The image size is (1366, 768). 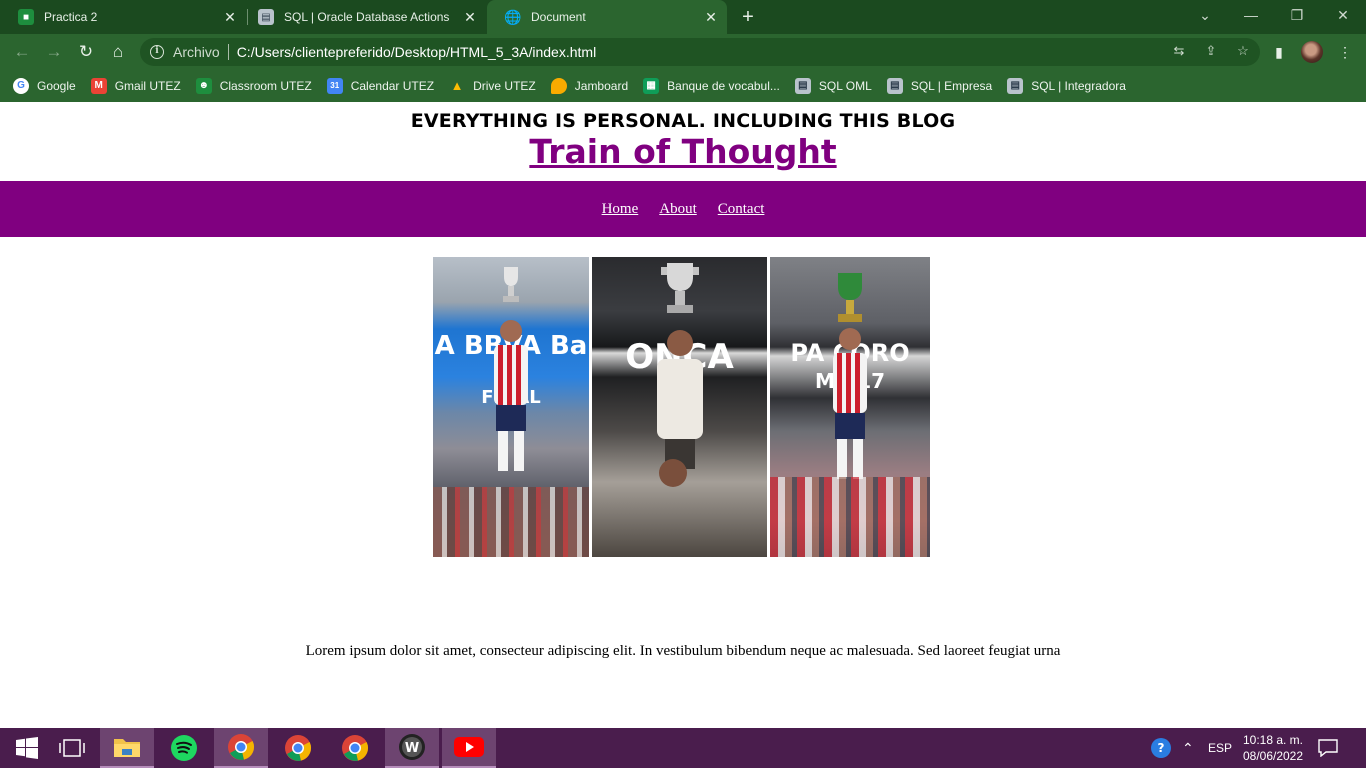 What do you see at coordinates (513, 16) in the screenshot?
I see `globe-icon: 🌐` at bounding box center [513, 16].